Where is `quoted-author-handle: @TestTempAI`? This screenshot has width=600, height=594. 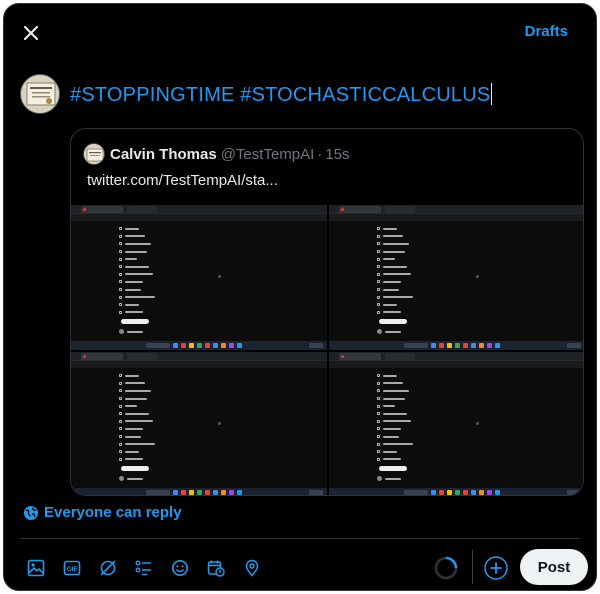
quoted-author-handle: @TestTempAI is located at coordinates (267, 154).